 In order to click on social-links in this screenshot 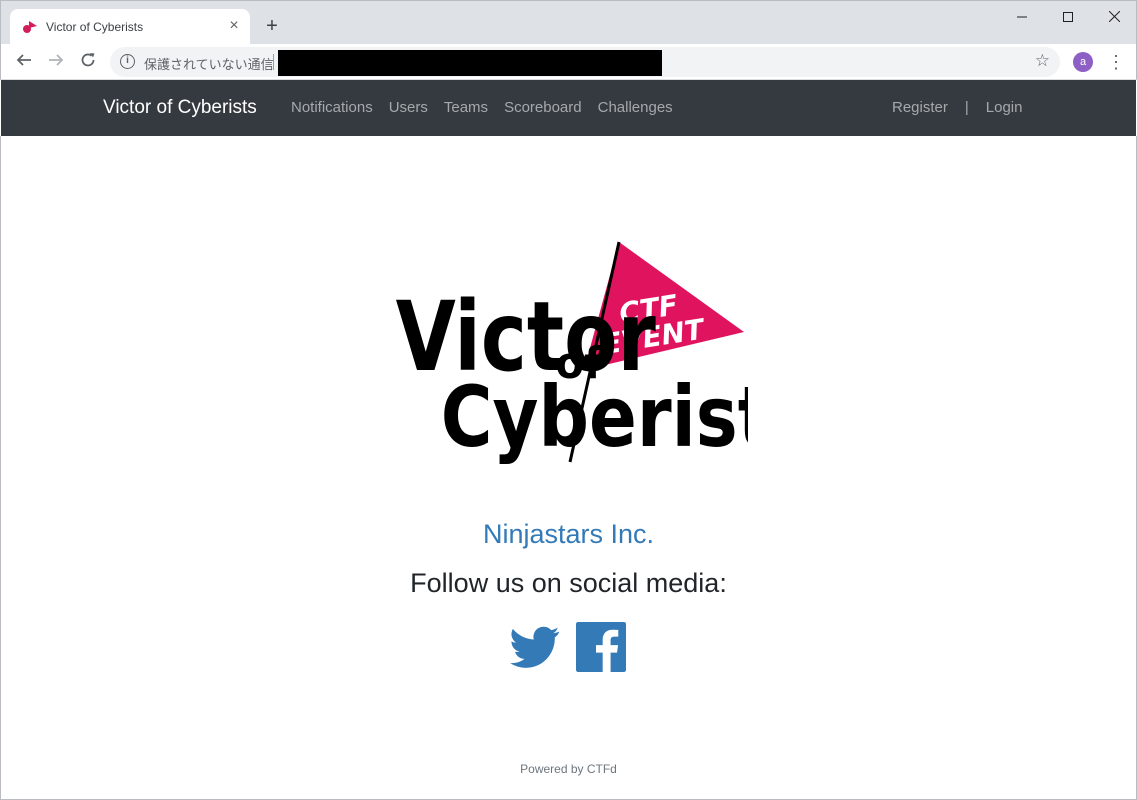, I will do `click(568, 647)`.